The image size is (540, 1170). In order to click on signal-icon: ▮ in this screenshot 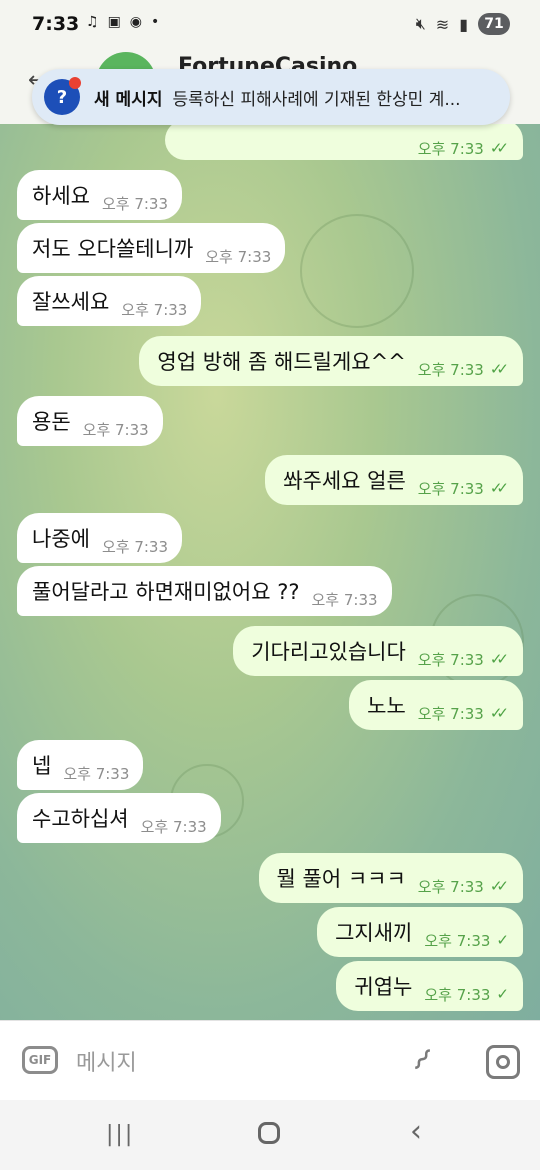, I will do `click(463, 24)`.